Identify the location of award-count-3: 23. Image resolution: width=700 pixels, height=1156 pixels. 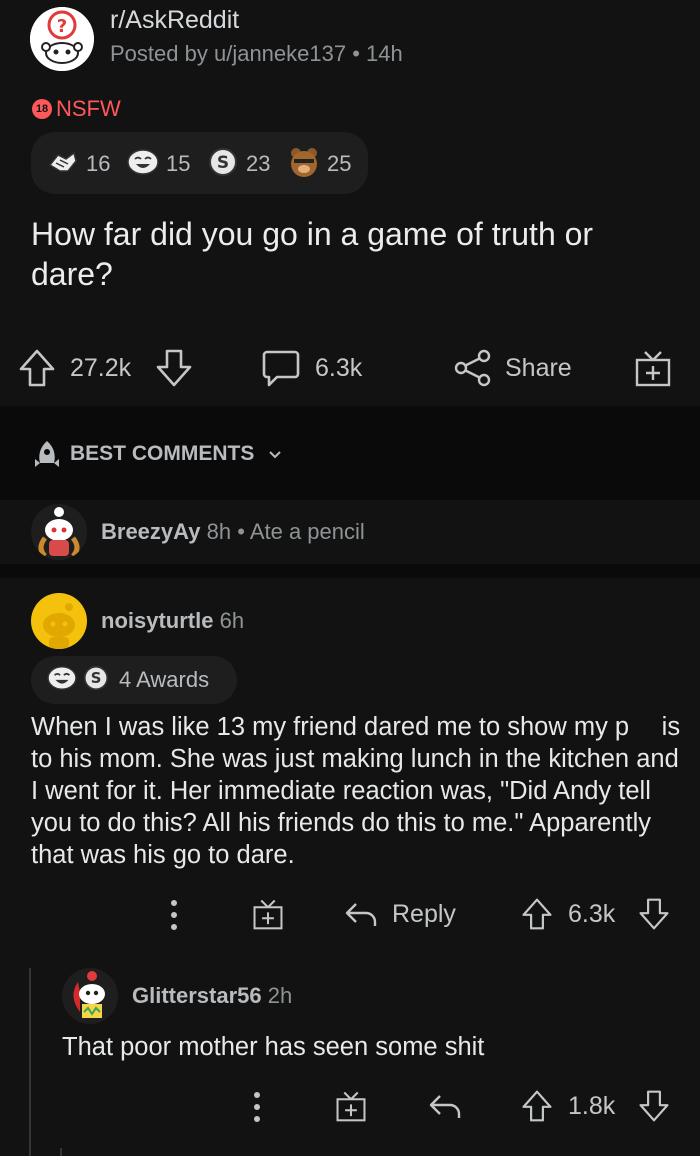
(258, 163).